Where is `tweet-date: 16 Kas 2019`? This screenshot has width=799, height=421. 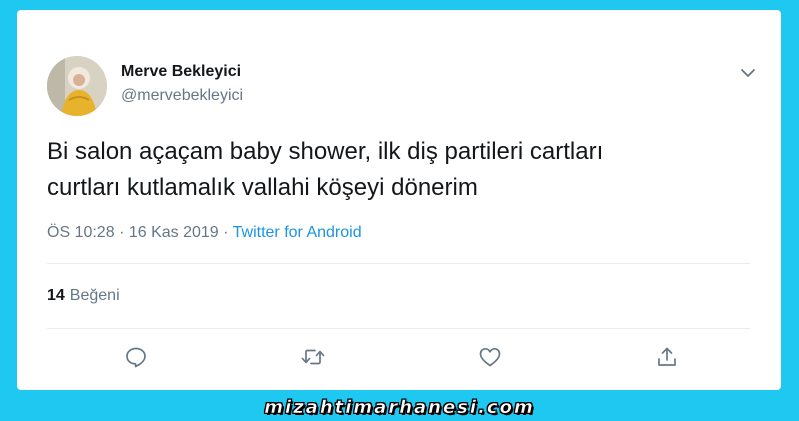
tweet-date: 16 Kas 2019 is located at coordinates (174, 232).